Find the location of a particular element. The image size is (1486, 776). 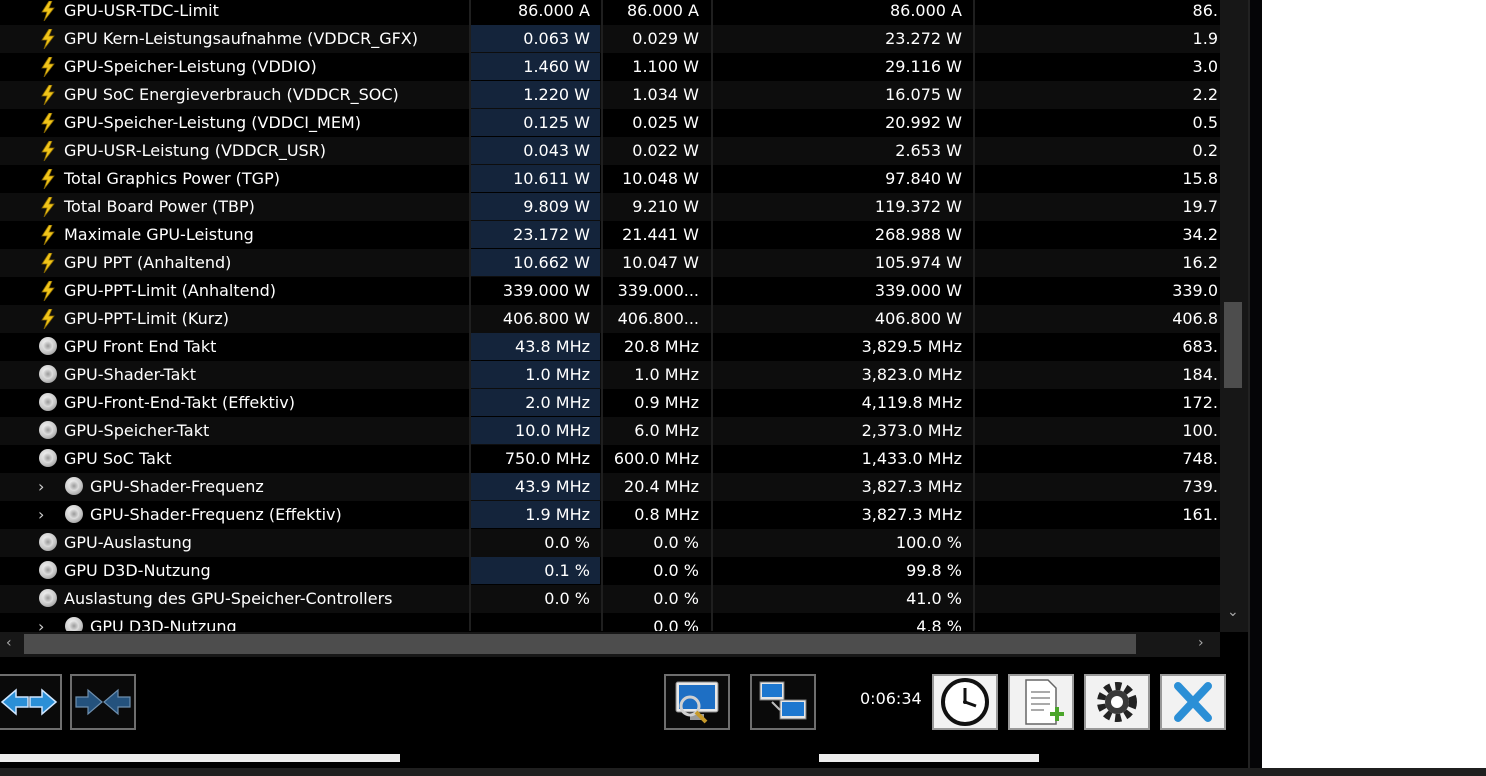

sensor-label: GPU D3D-Nutzung is located at coordinates (163, 624).